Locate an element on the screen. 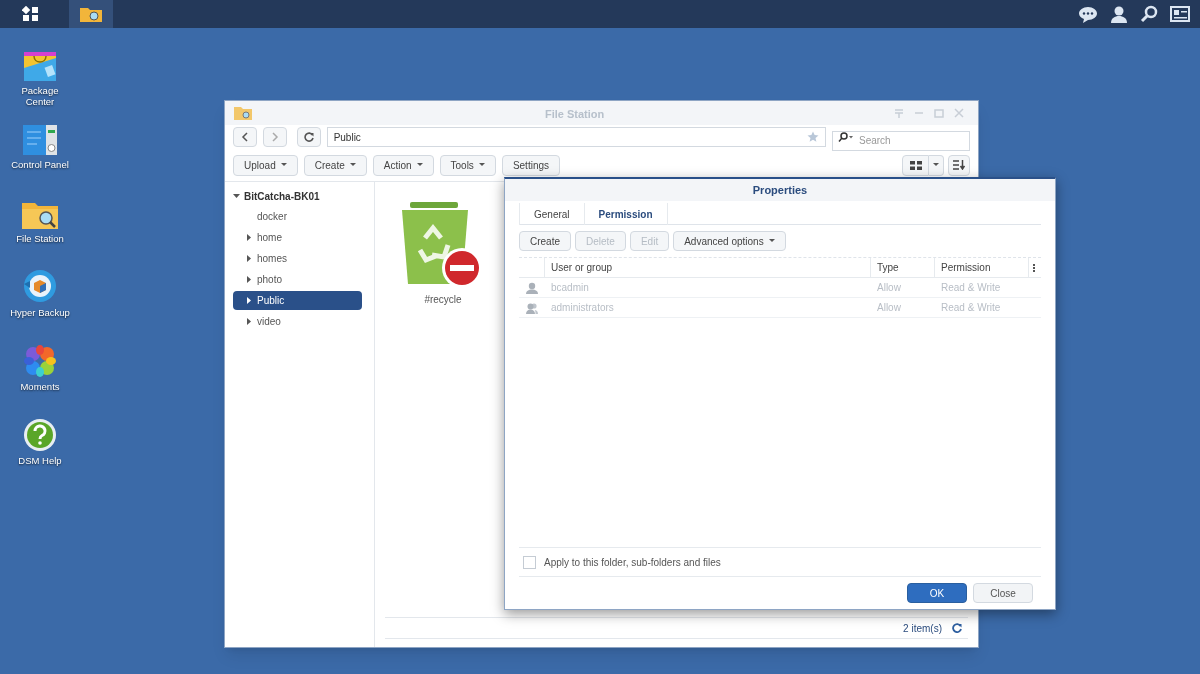  tree-item: homes is located at coordinates (297, 258).